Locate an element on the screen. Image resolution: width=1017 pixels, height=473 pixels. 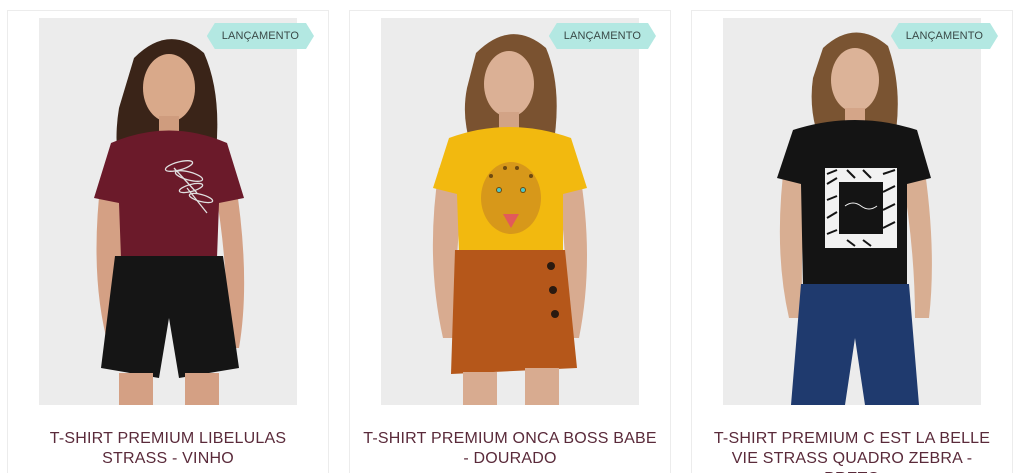
product-title: T-SHIRT PREMIUM ONCA BOSS BABE - DOURADO is located at coordinates (510, 449).